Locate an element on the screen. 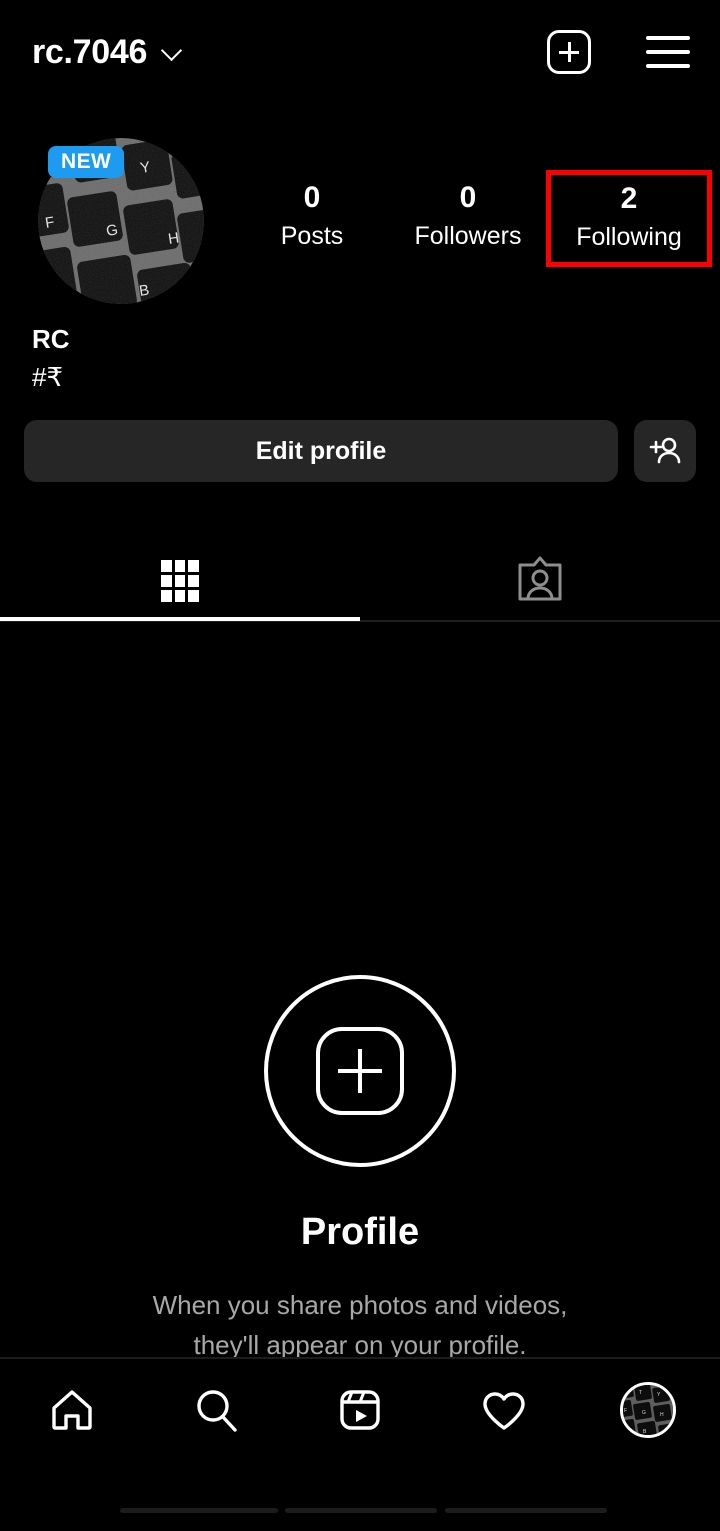 The image size is (720, 1531). nav-home is located at coordinates (72, 1410).